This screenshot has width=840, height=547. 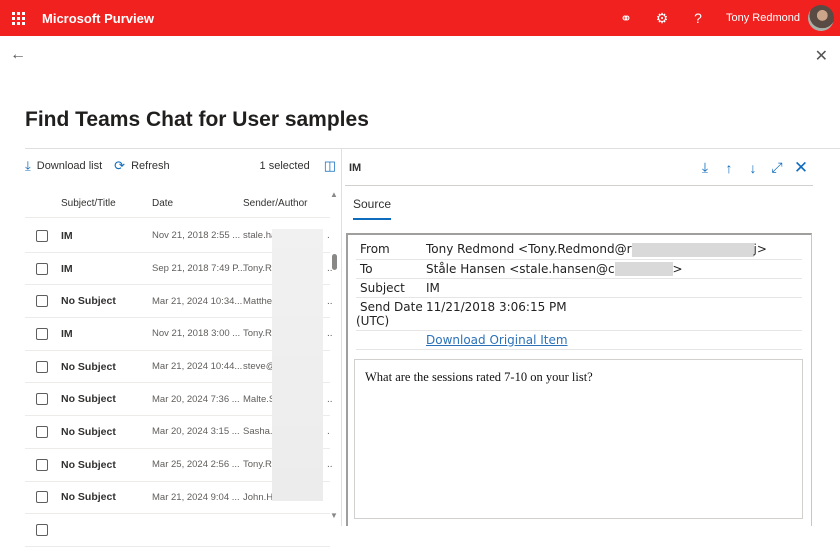 I want to click on close-icon: ✕, so click(x=821, y=56).